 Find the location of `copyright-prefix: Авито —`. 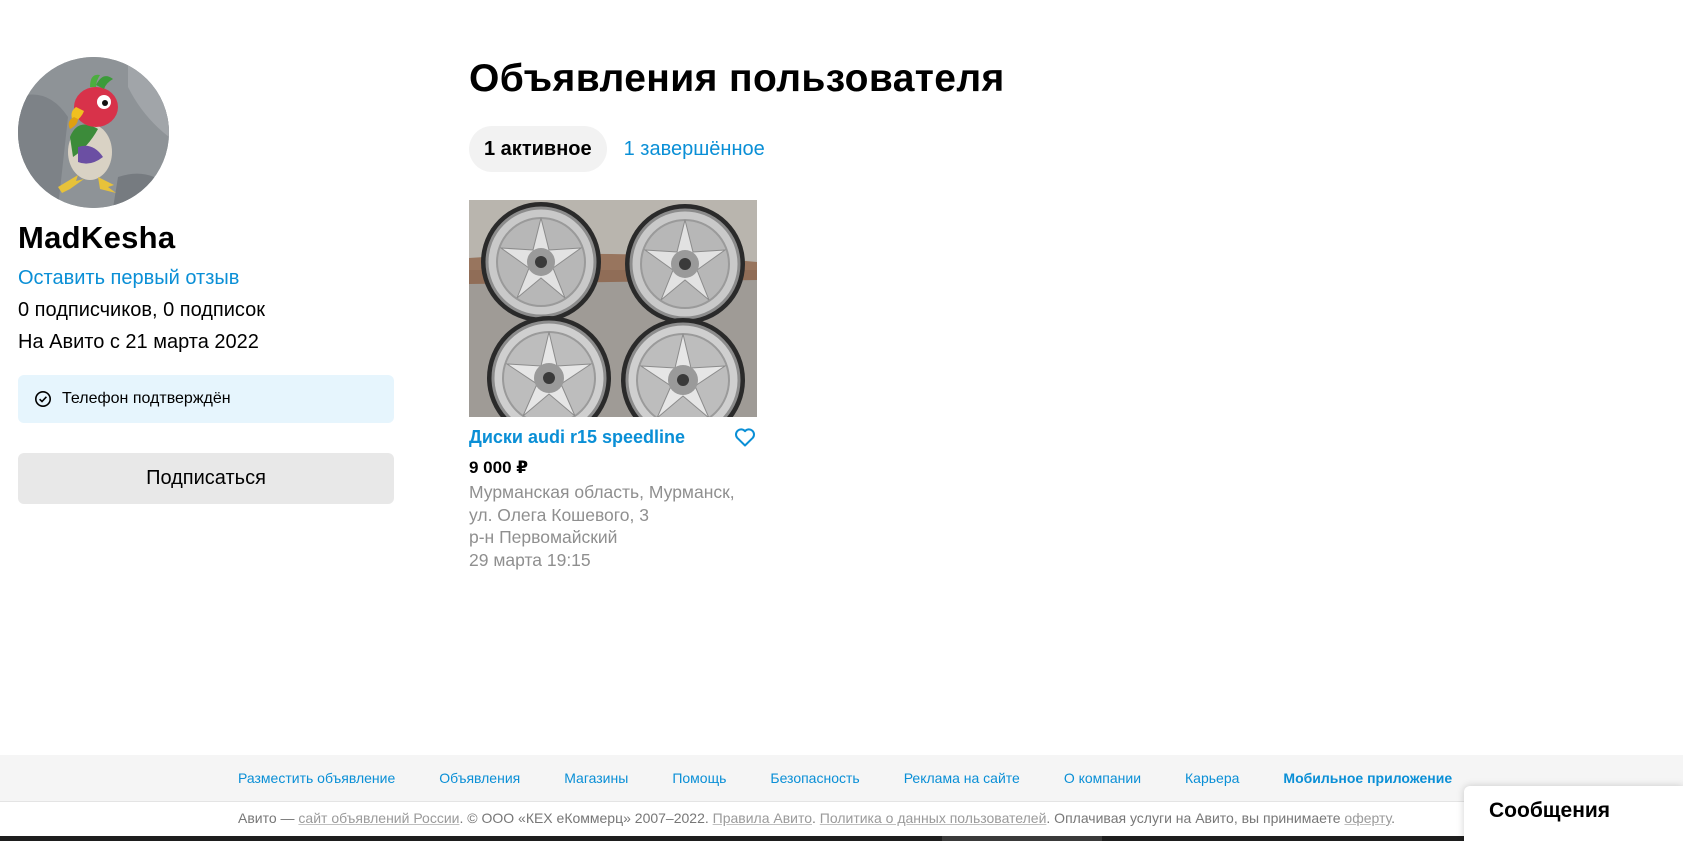

copyright-prefix: Авито — is located at coordinates (268, 818).